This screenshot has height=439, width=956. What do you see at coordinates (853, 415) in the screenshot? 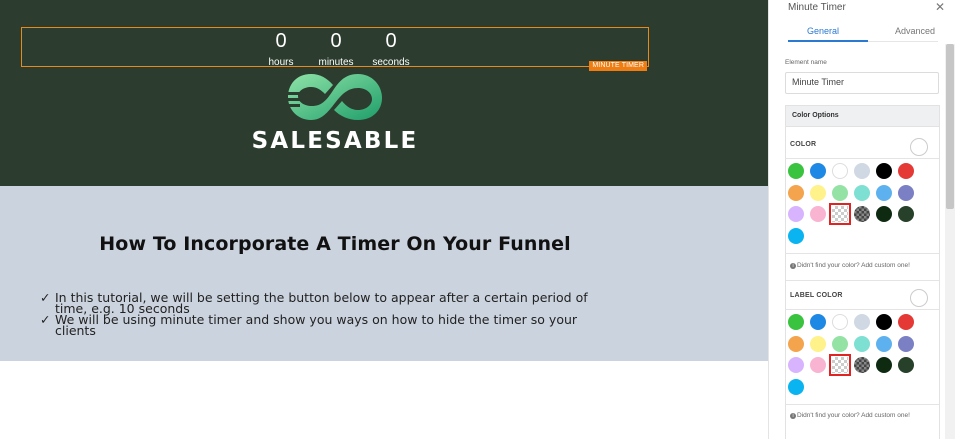
I see `custom-label-color-hint-text: Didn't find your color? Add custom one!` at bounding box center [853, 415].